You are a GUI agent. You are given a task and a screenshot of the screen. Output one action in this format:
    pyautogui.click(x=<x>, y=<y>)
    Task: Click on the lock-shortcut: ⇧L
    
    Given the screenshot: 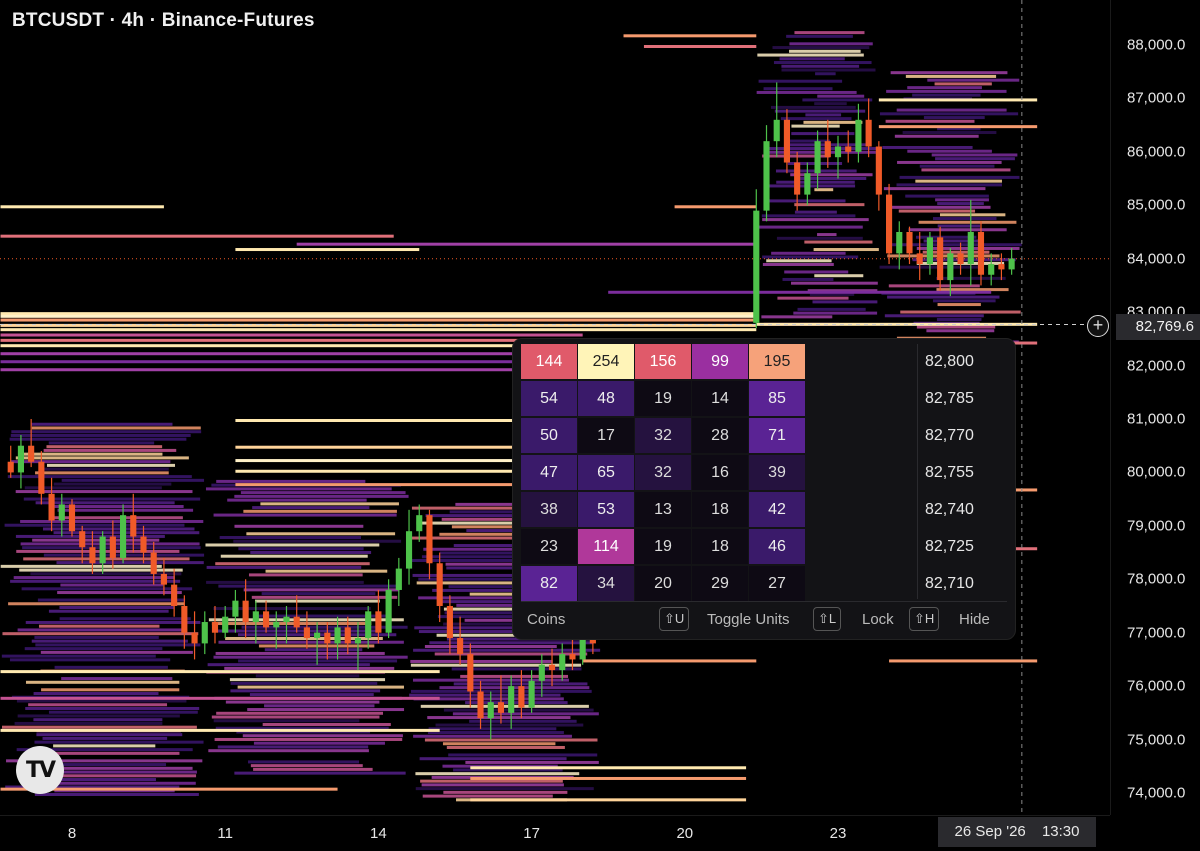 What is the action you would take?
    pyautogui.click(x=827, y=619)
    